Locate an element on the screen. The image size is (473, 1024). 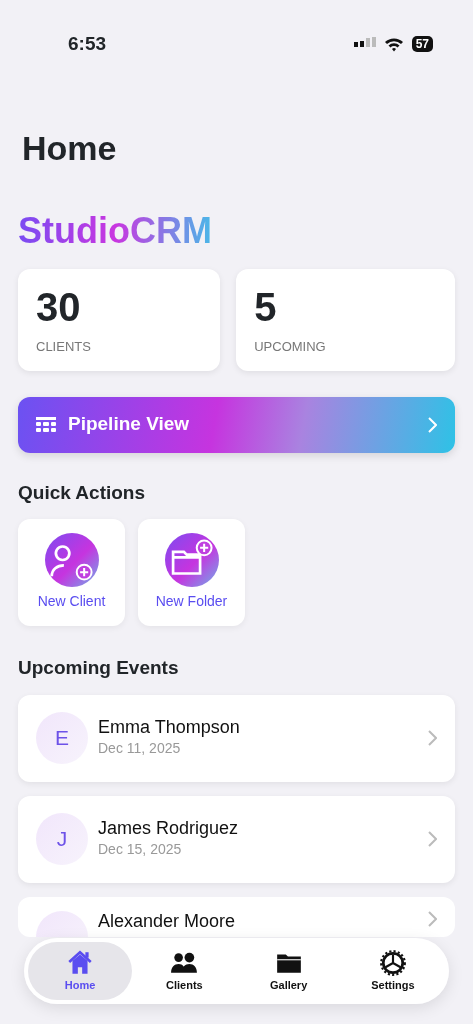
pipeline-button: Pipeline View is located at coordinates (236, 424).